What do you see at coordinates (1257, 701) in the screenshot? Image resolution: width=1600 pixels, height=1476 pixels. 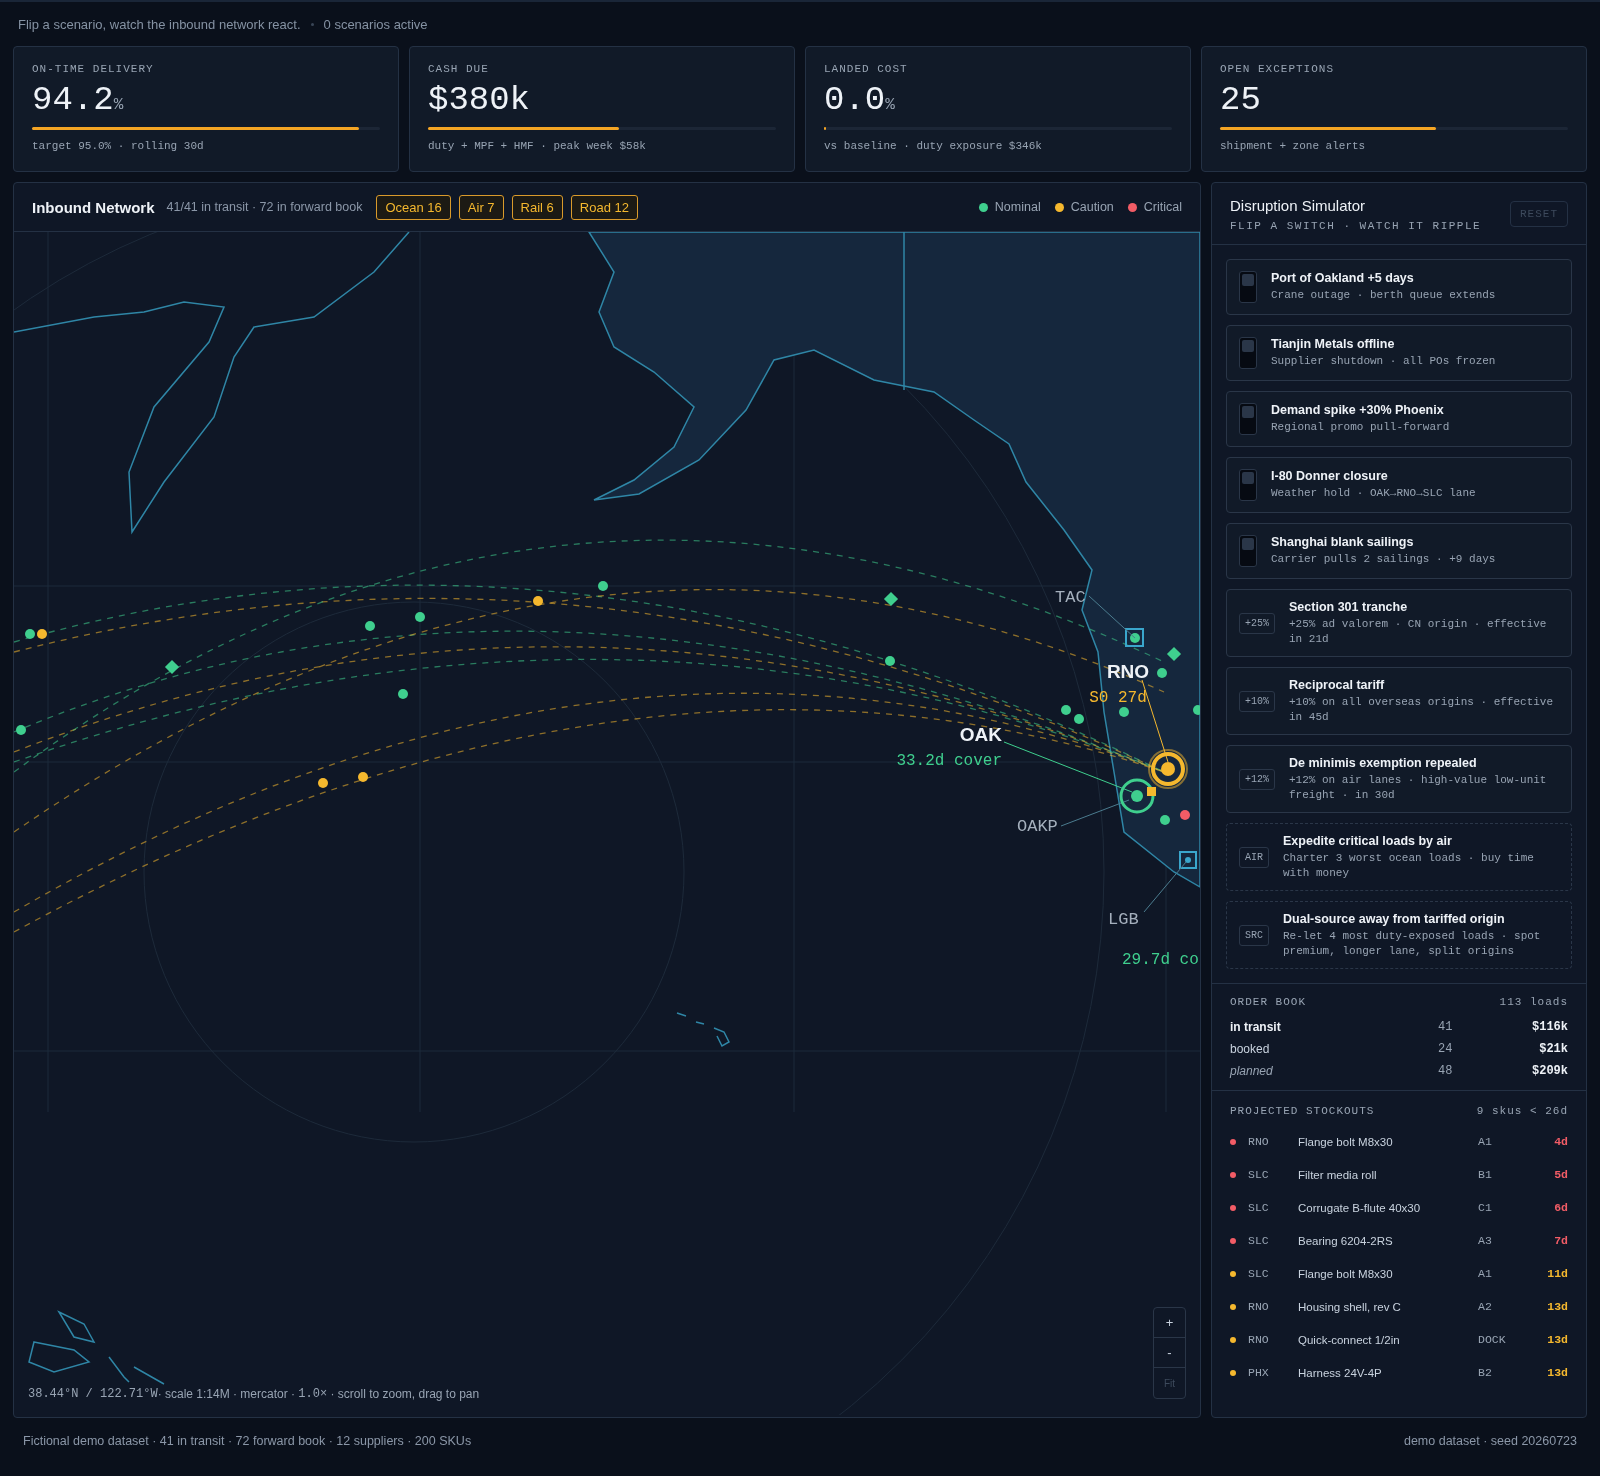 I see `scenario-badge: +10%` at bounding box center [1257, 701].